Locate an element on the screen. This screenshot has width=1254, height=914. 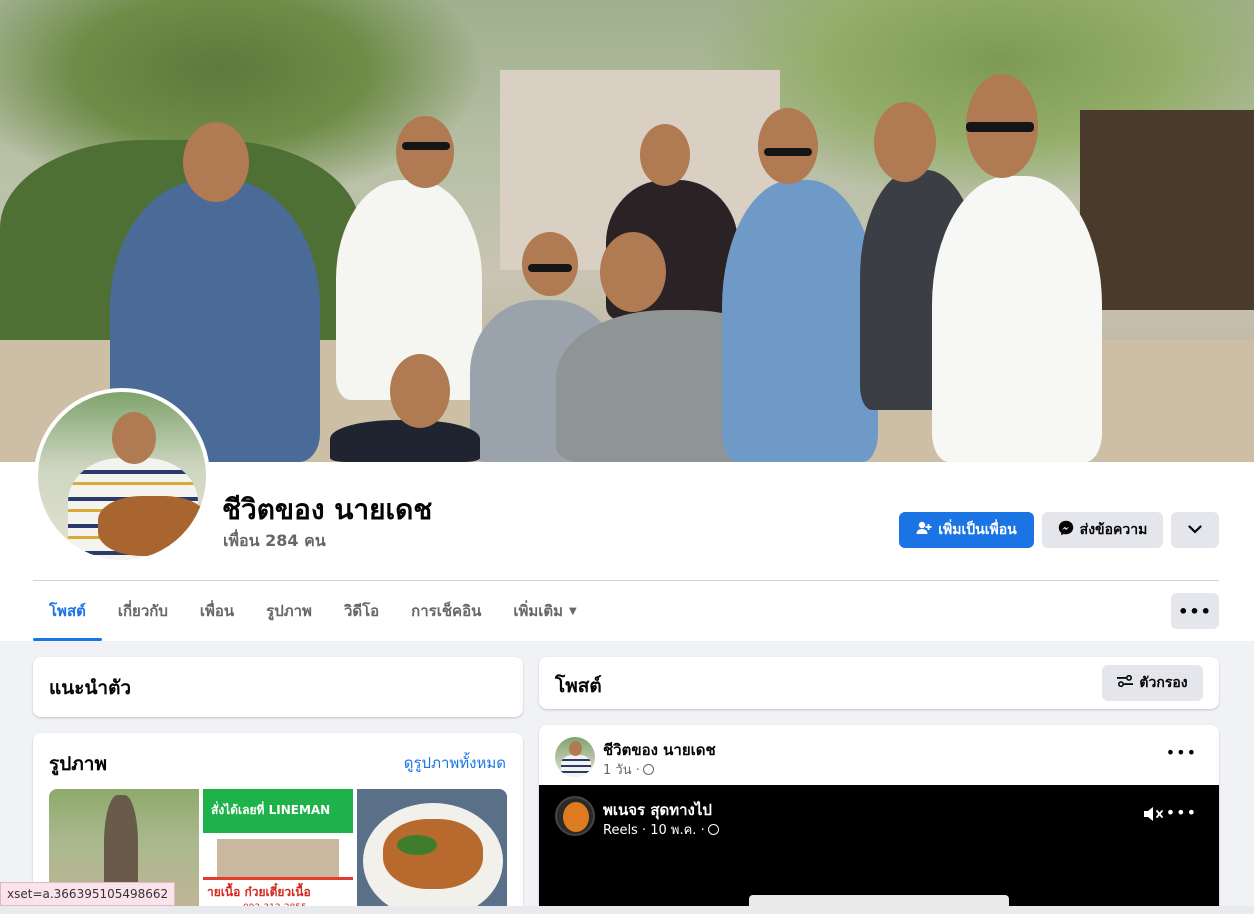
posts-header-card: โพสต์ ตัวกรอง is located at coordinates (879, 683).